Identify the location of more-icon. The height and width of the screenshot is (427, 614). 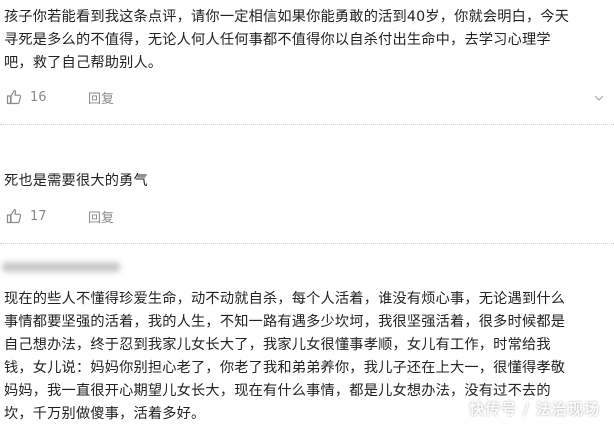
(599, 98).